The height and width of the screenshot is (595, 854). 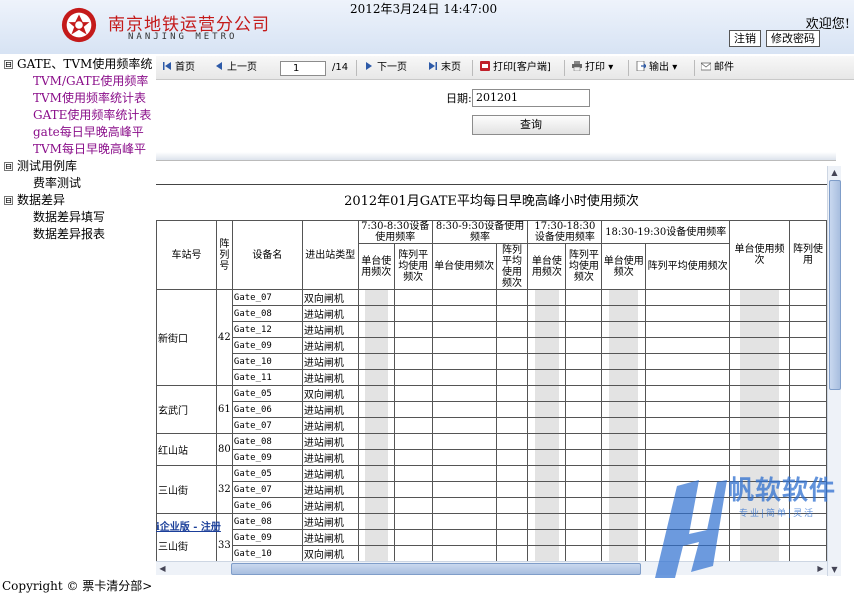 I want to click on last-page-button: 末页, so click(x=444, y=68).